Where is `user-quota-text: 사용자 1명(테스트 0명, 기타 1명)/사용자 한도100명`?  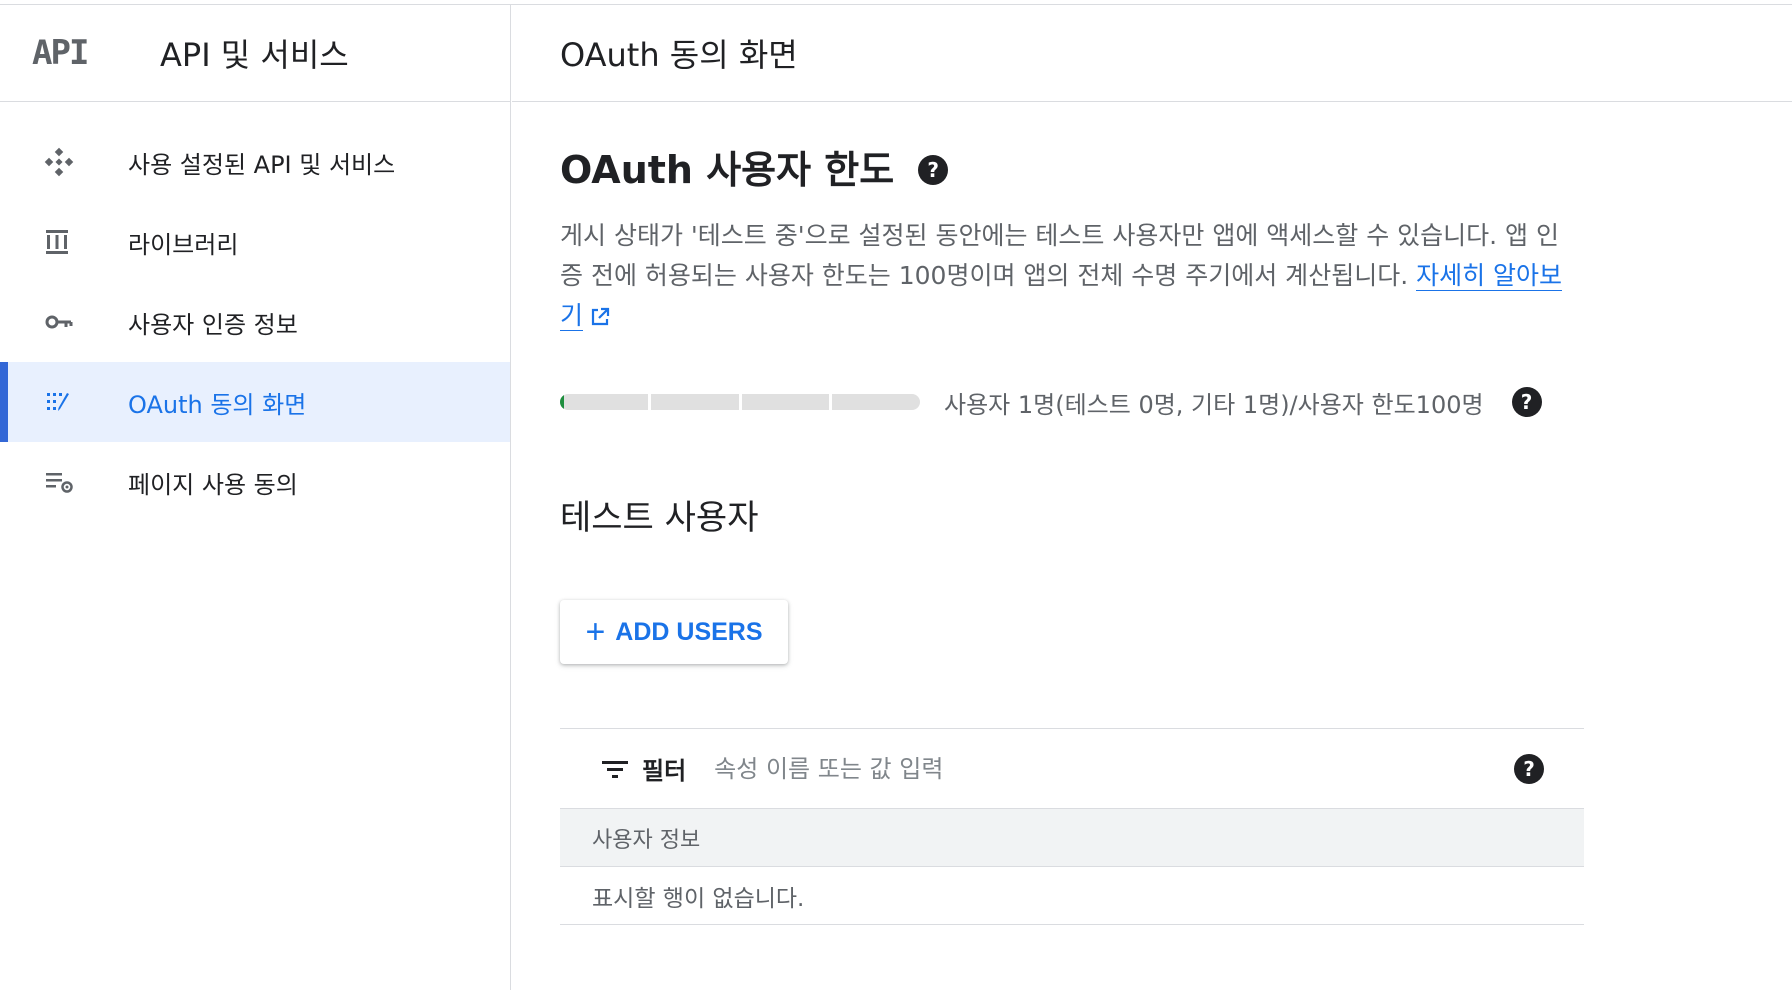
user-quota-text: 사용자 1명(테스트 0명, 기타 1명)/사용자 한도100명 is located at coordinates (1214, 404).